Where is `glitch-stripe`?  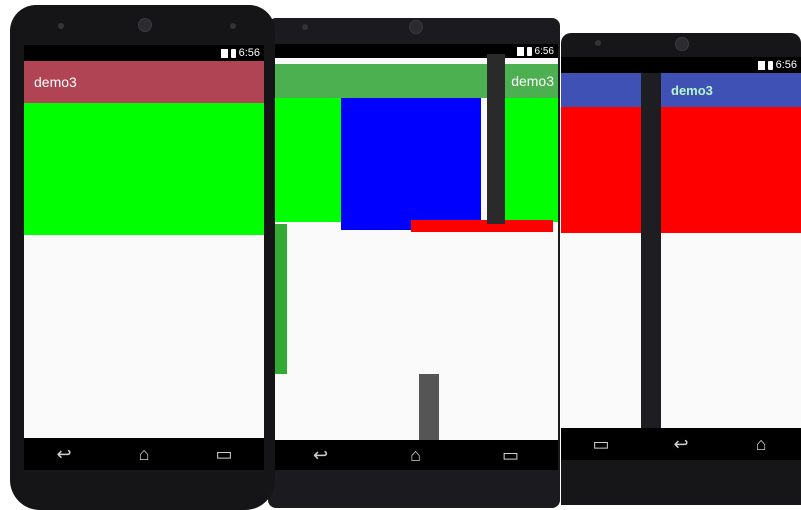 glitch-stripe is located at coordinates (496, 139).